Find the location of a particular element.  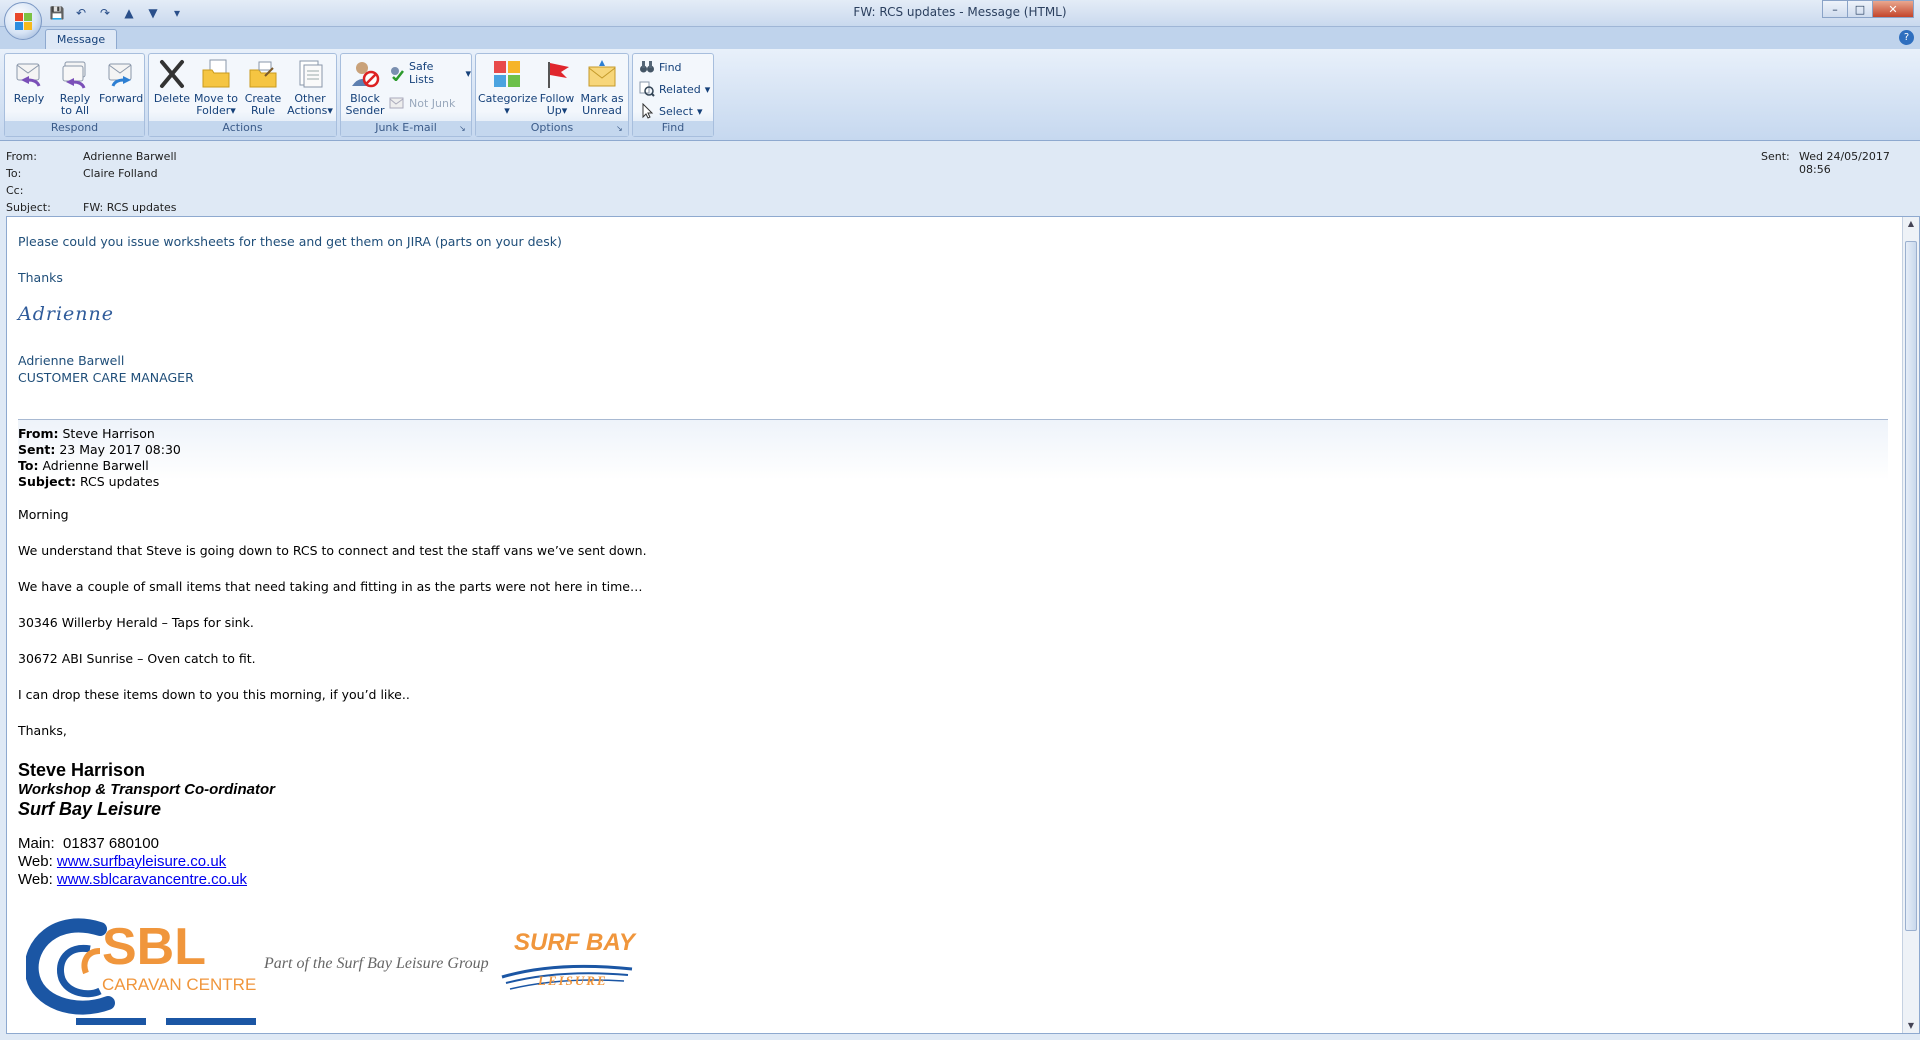

reply-all-button: Reply to All is located at coordinates (75, 87).